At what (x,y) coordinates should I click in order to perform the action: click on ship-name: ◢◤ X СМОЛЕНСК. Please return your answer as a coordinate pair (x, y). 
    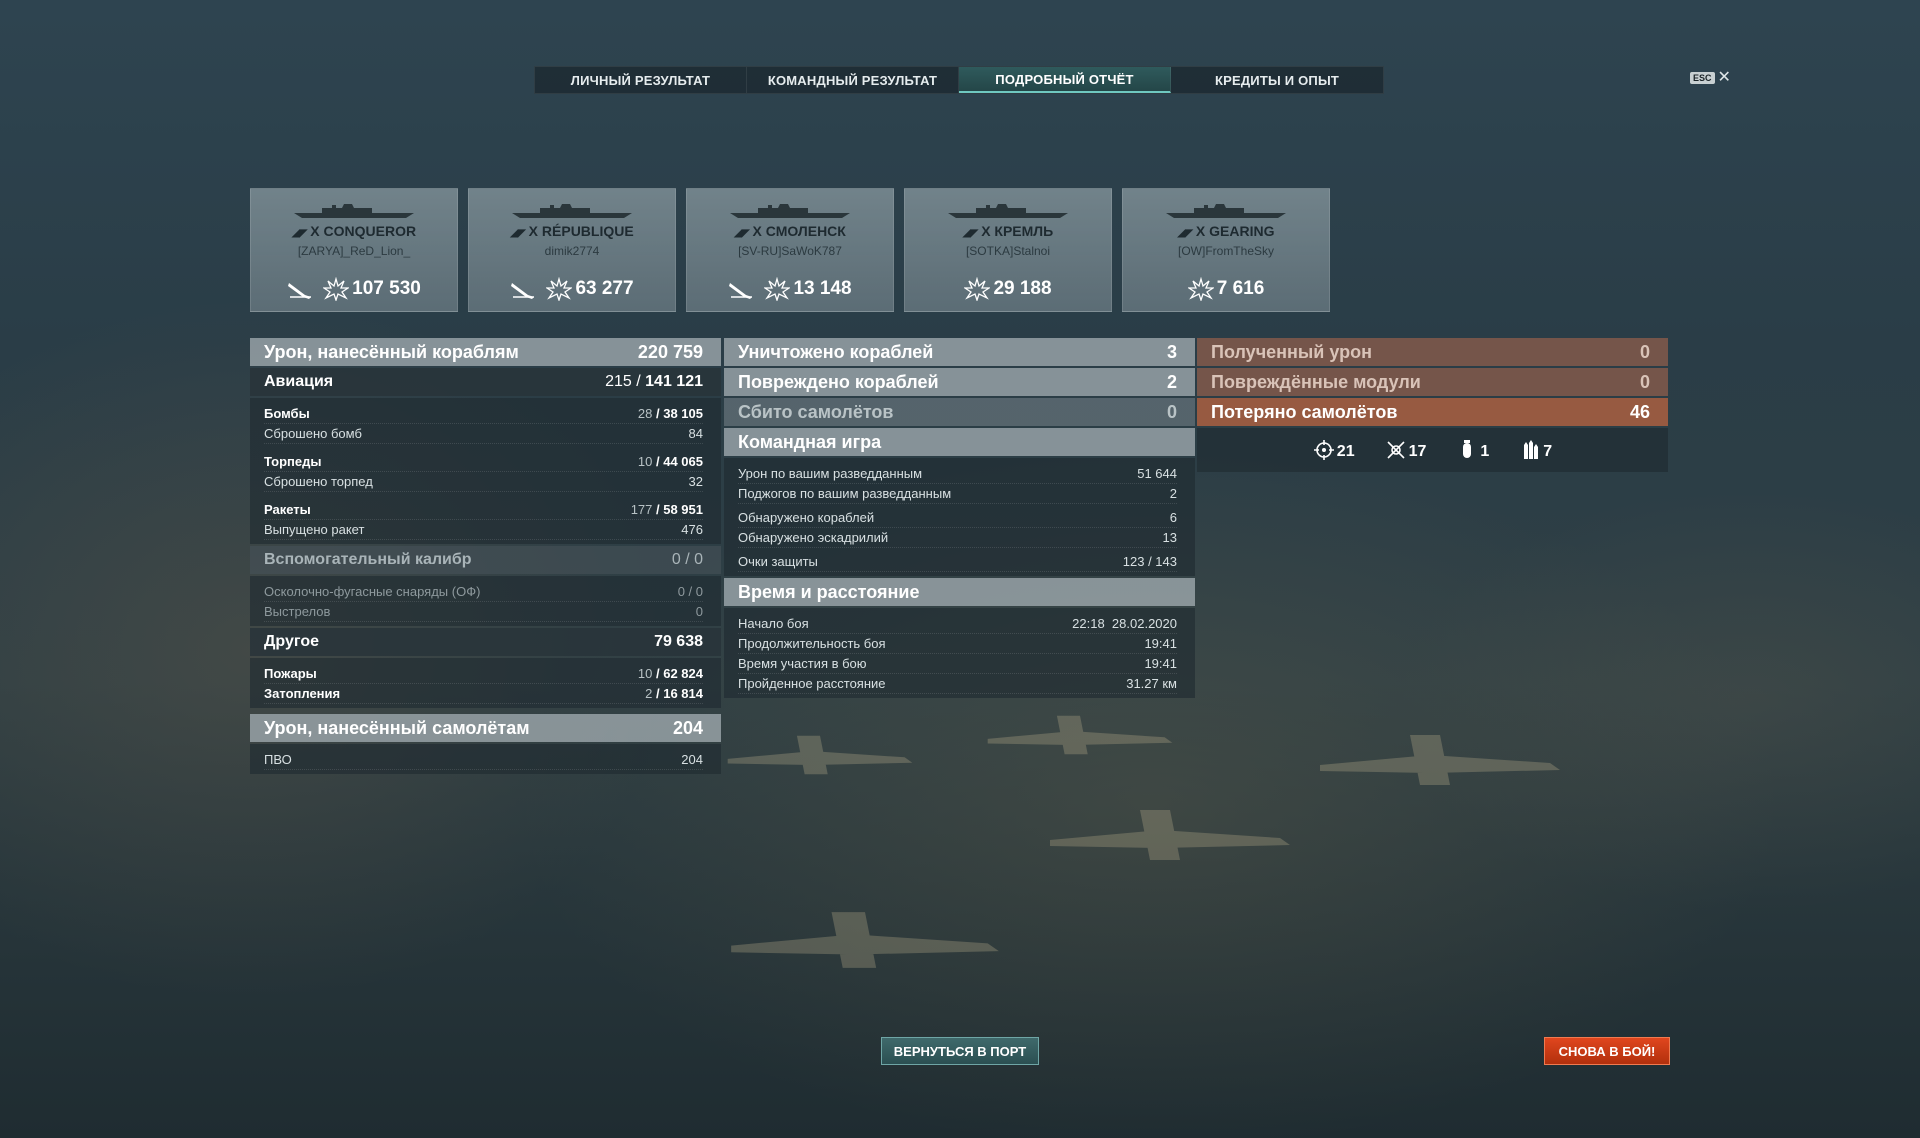
    Looking at the image, I should click on (790, 231).